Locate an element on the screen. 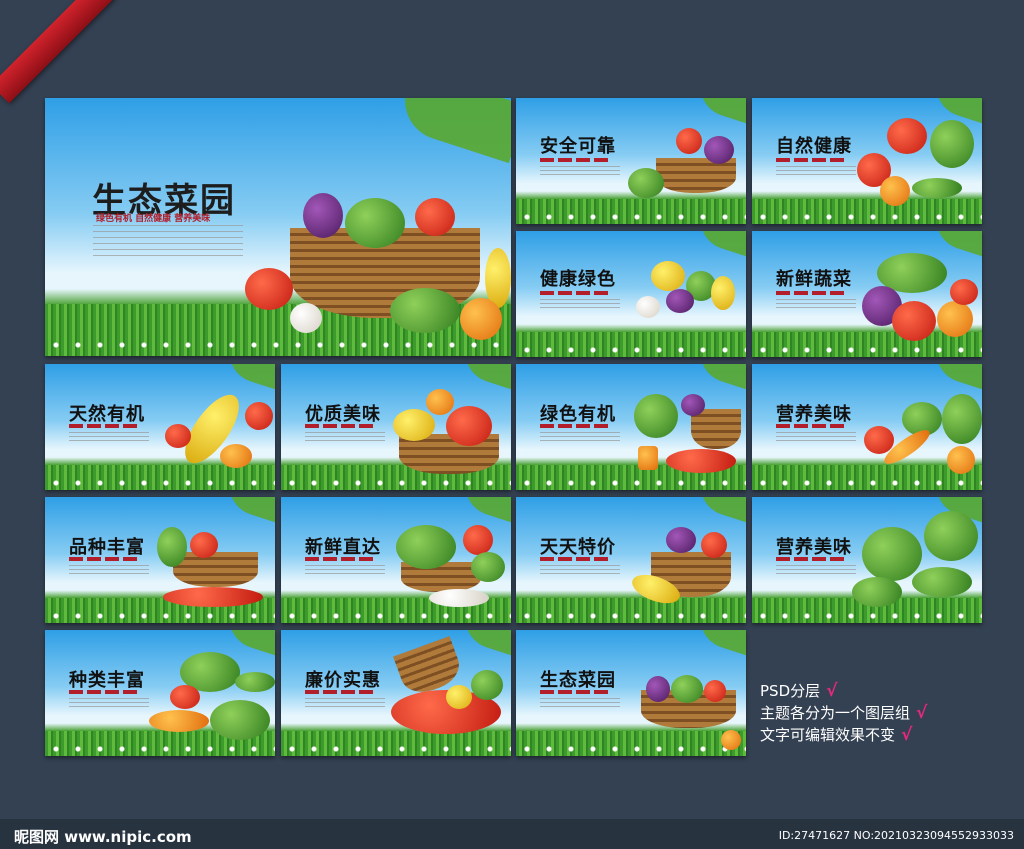 The width and height of the screenshot is (1024, 849). note-row: PSD分层 √ is located at coordinates (843, 691).